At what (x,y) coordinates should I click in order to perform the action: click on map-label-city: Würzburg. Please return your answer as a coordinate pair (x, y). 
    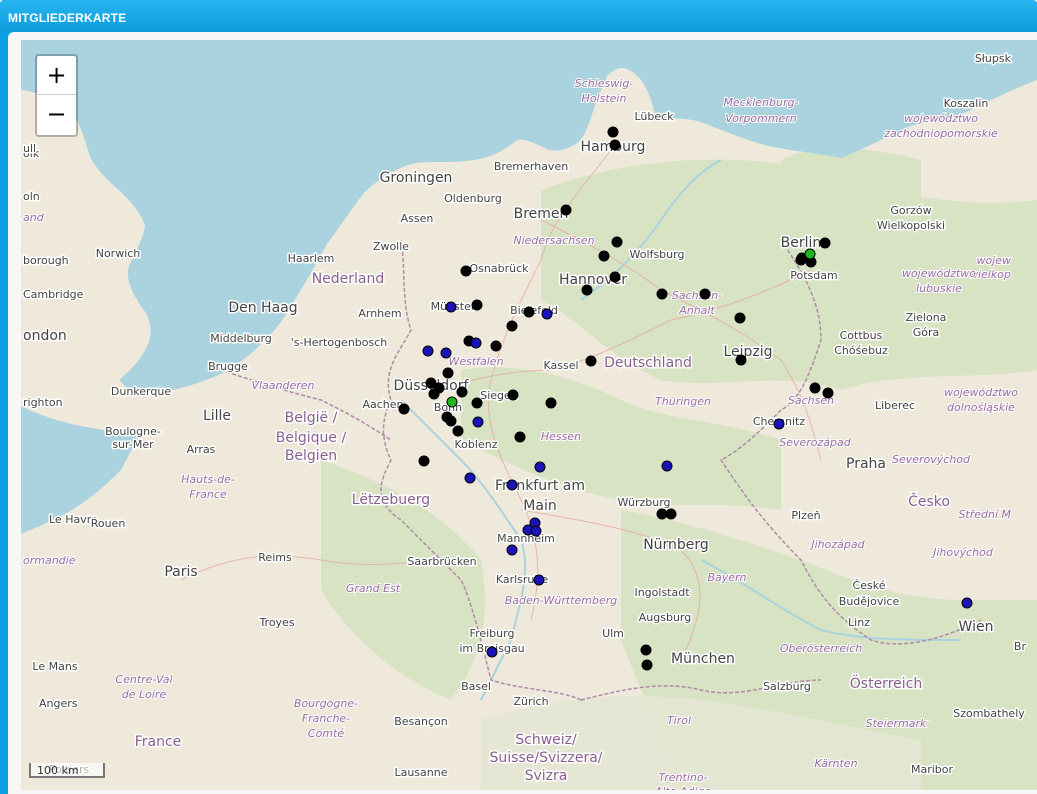
    Looking at the image, I should click on (643, 502).